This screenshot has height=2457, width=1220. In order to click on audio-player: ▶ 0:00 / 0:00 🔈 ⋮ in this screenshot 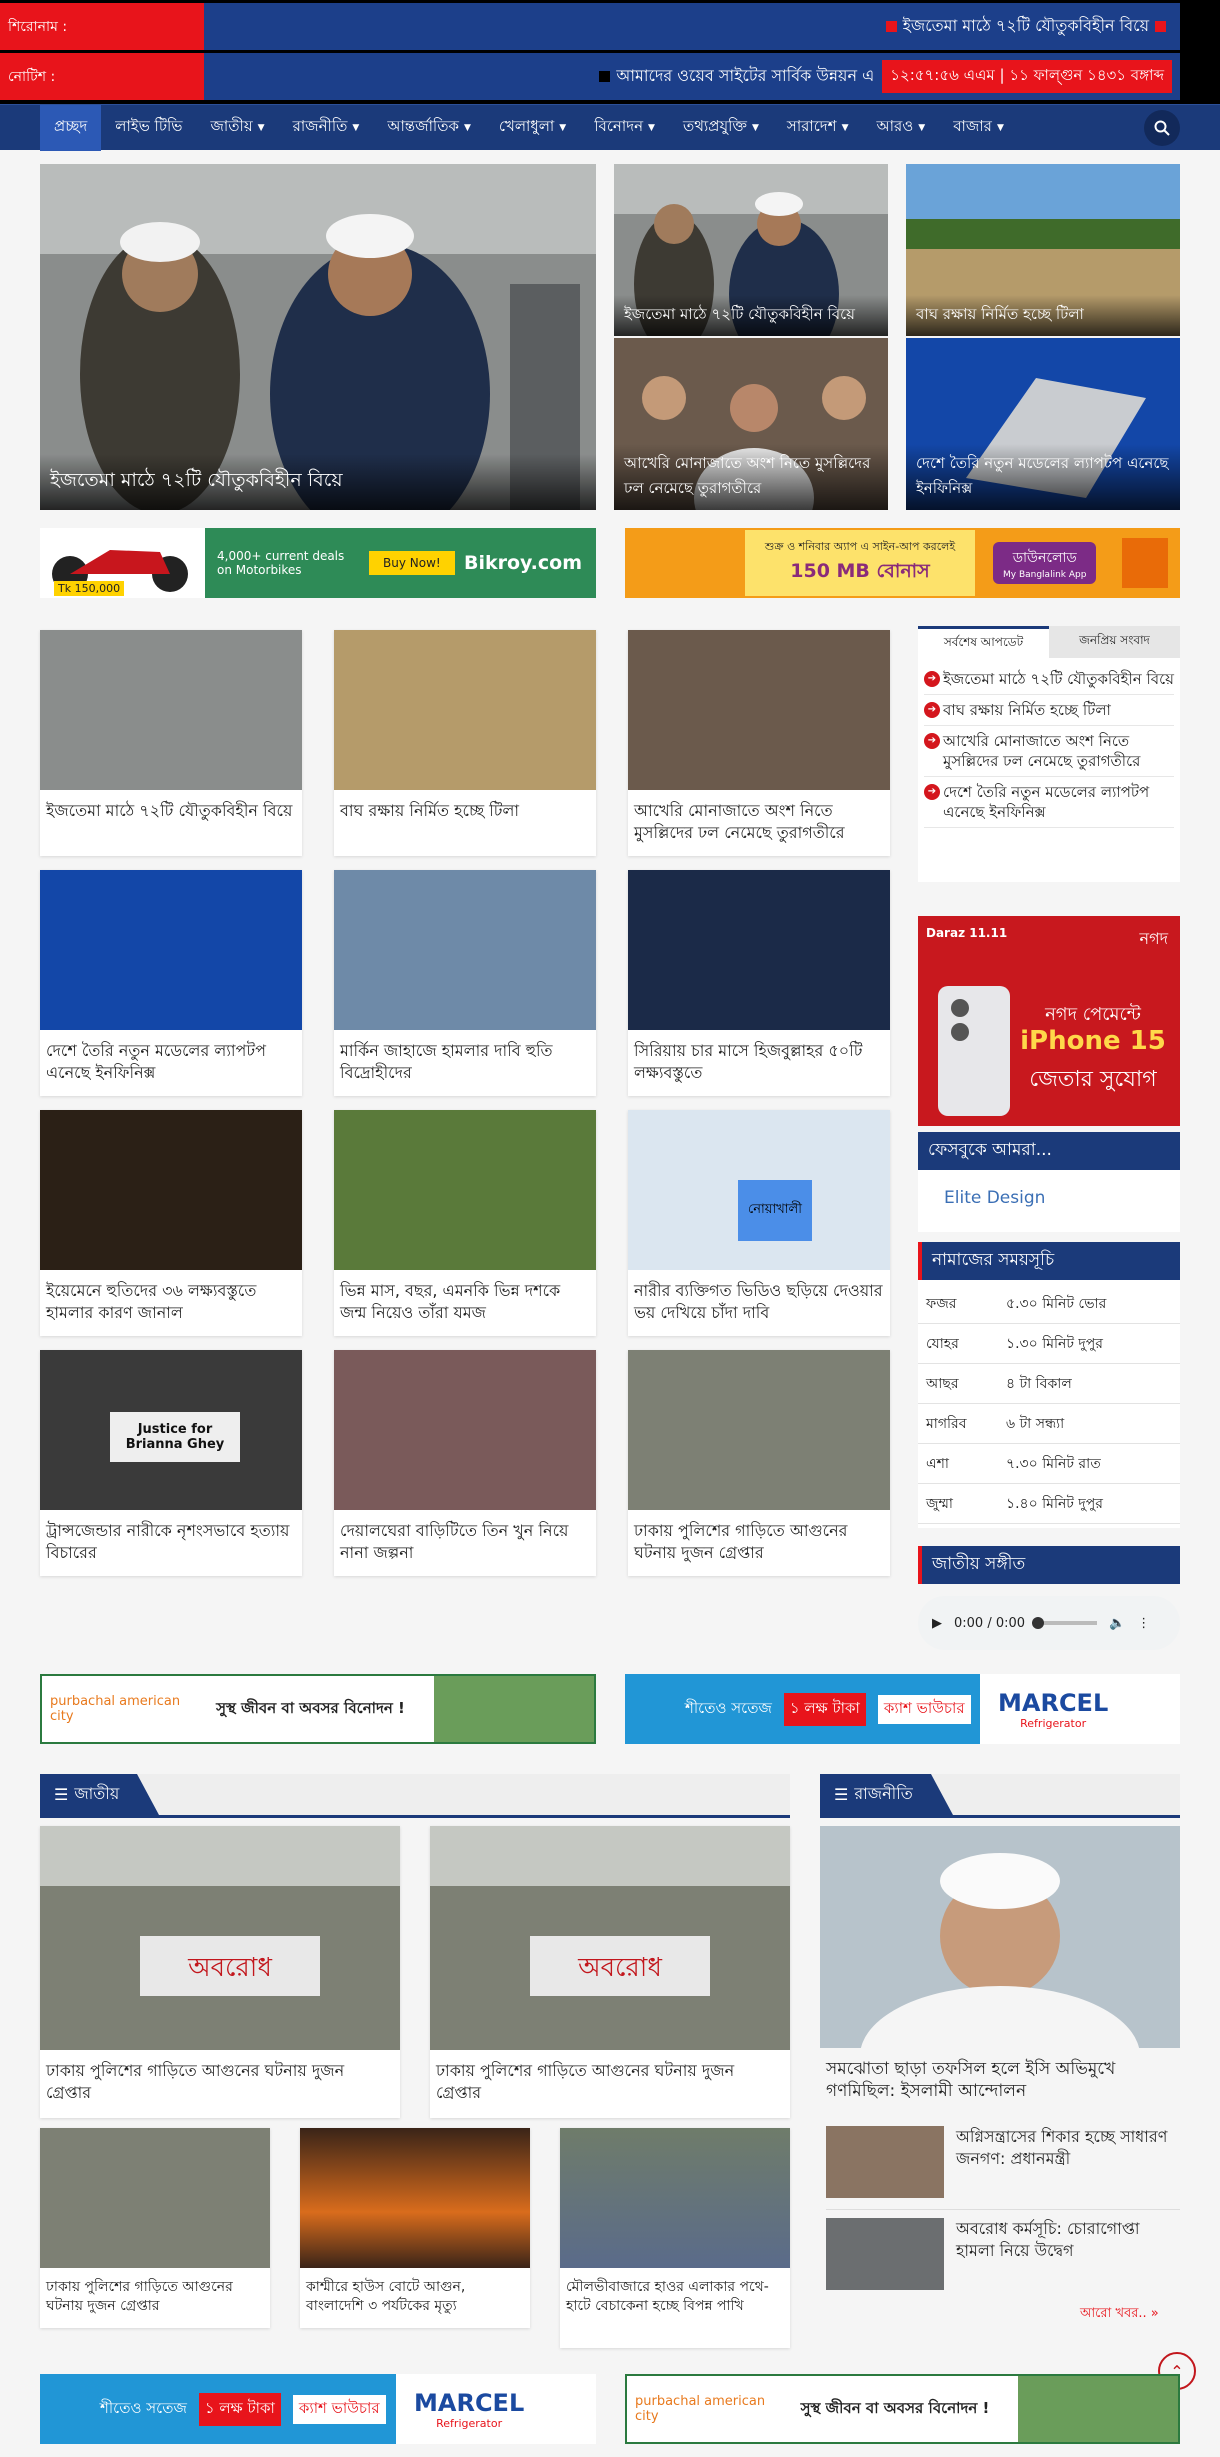, I will do `click(1049, 1623)`.